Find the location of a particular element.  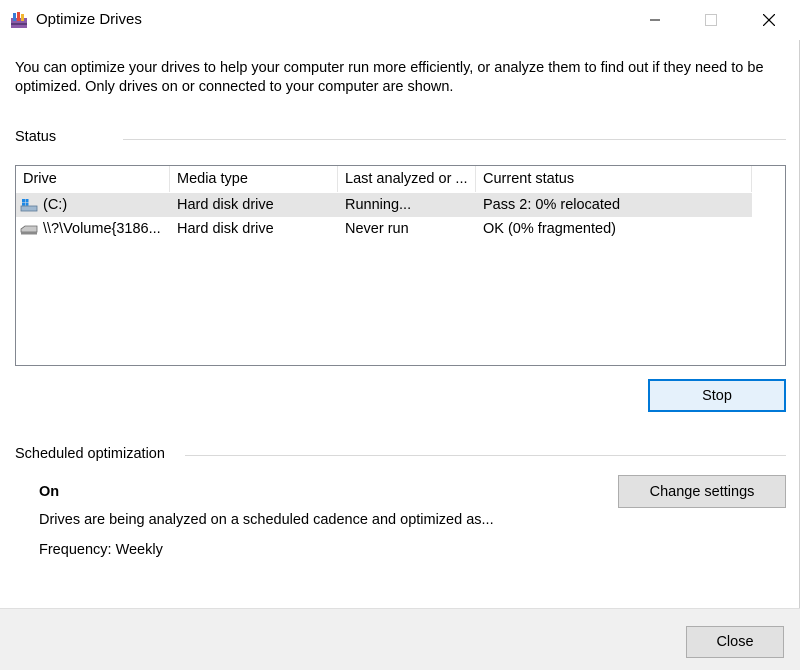

column-header-current-status: Current status is located at coordinates (614, 179).